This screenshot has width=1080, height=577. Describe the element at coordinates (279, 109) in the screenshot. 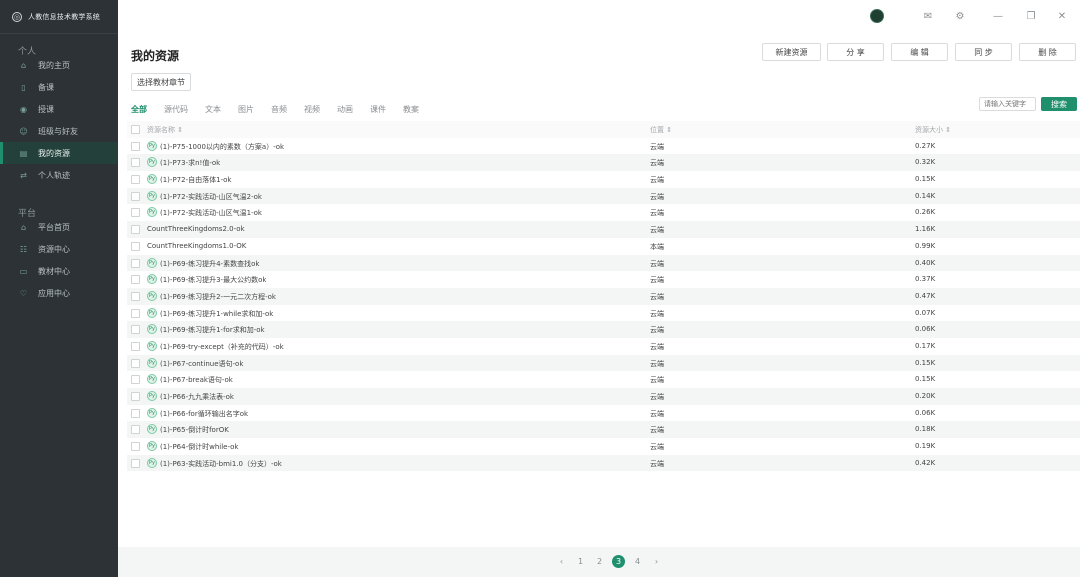

I see `tab: 音频` at that location.